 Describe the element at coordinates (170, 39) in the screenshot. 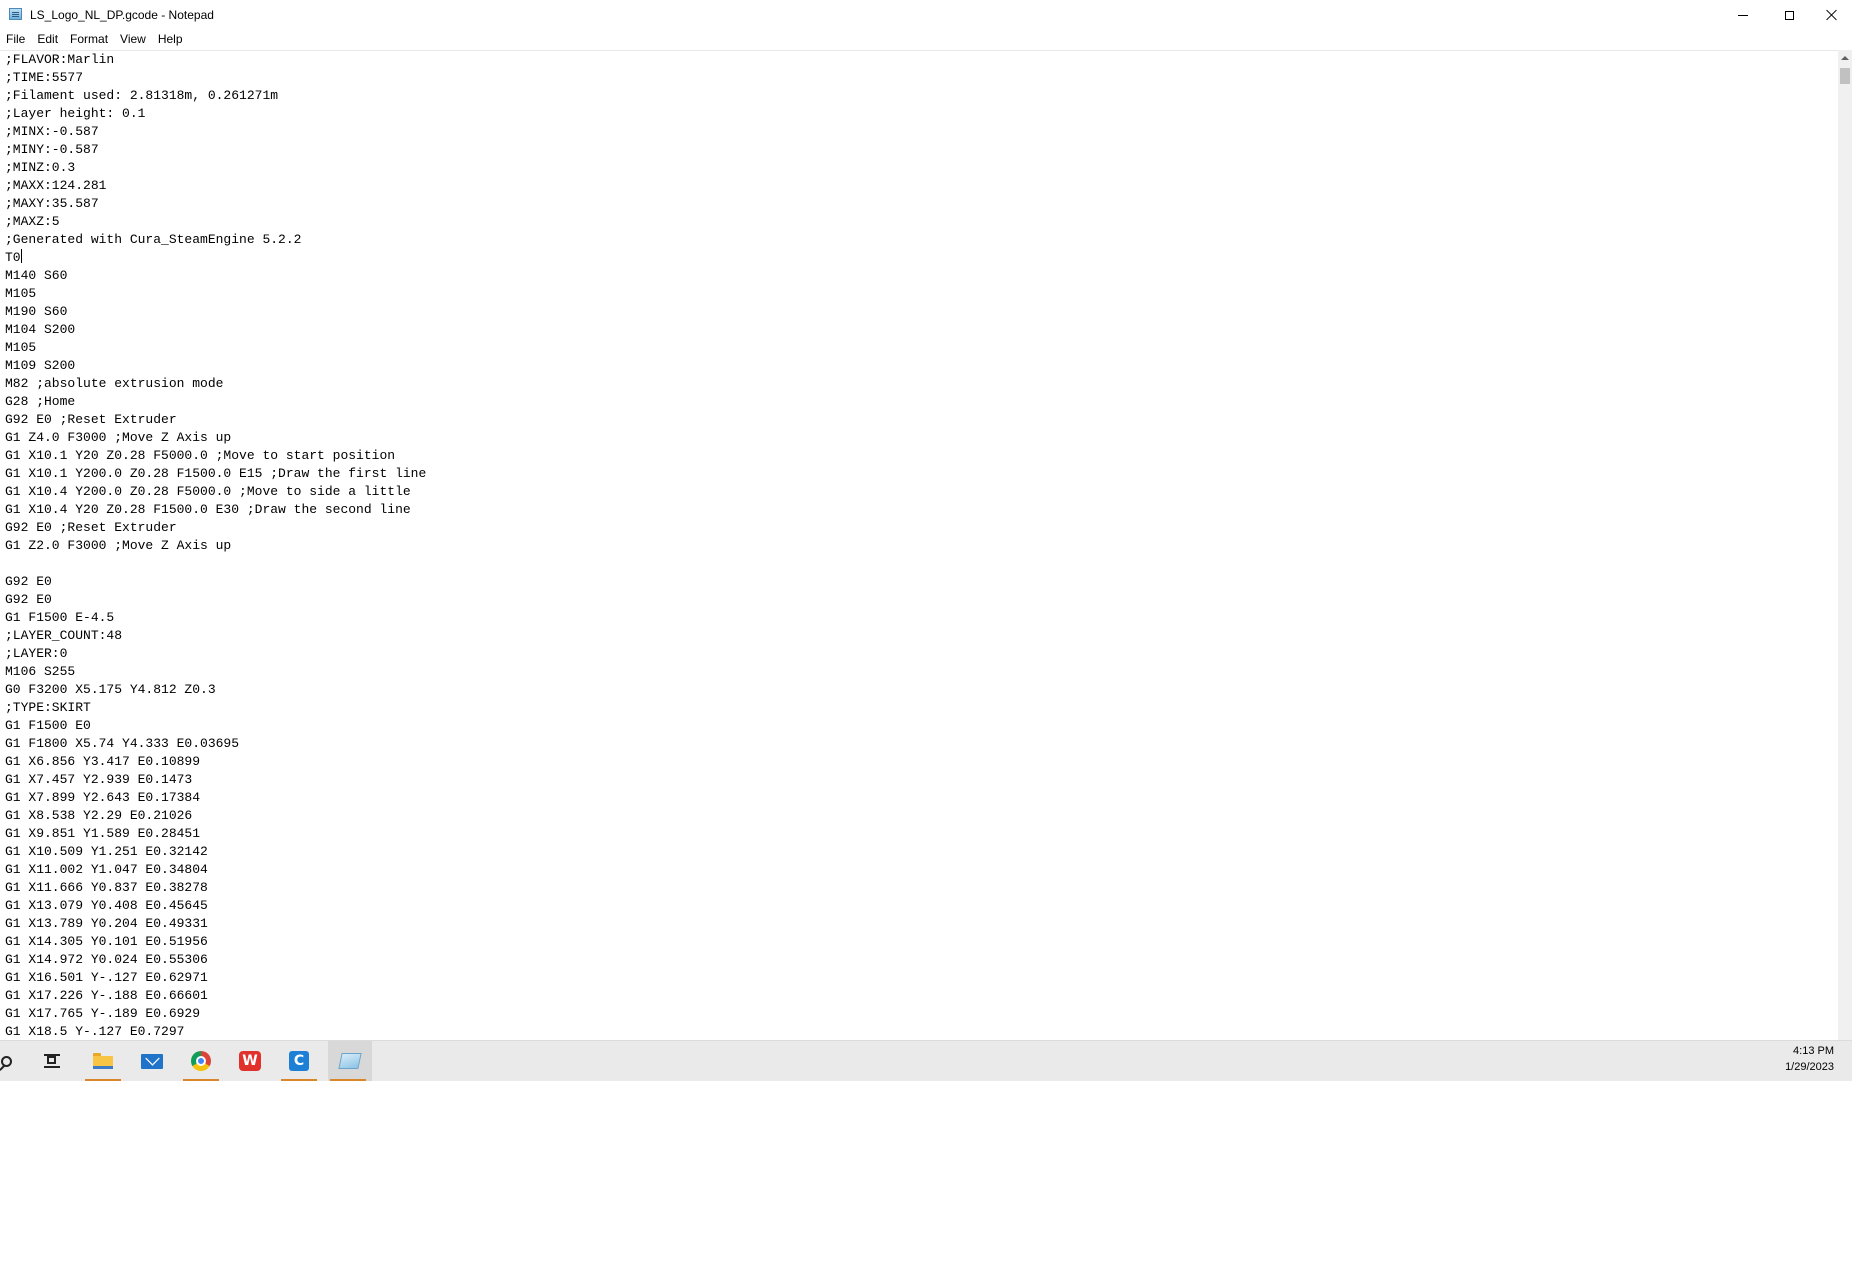

I see `menu-help: Help` at that location.